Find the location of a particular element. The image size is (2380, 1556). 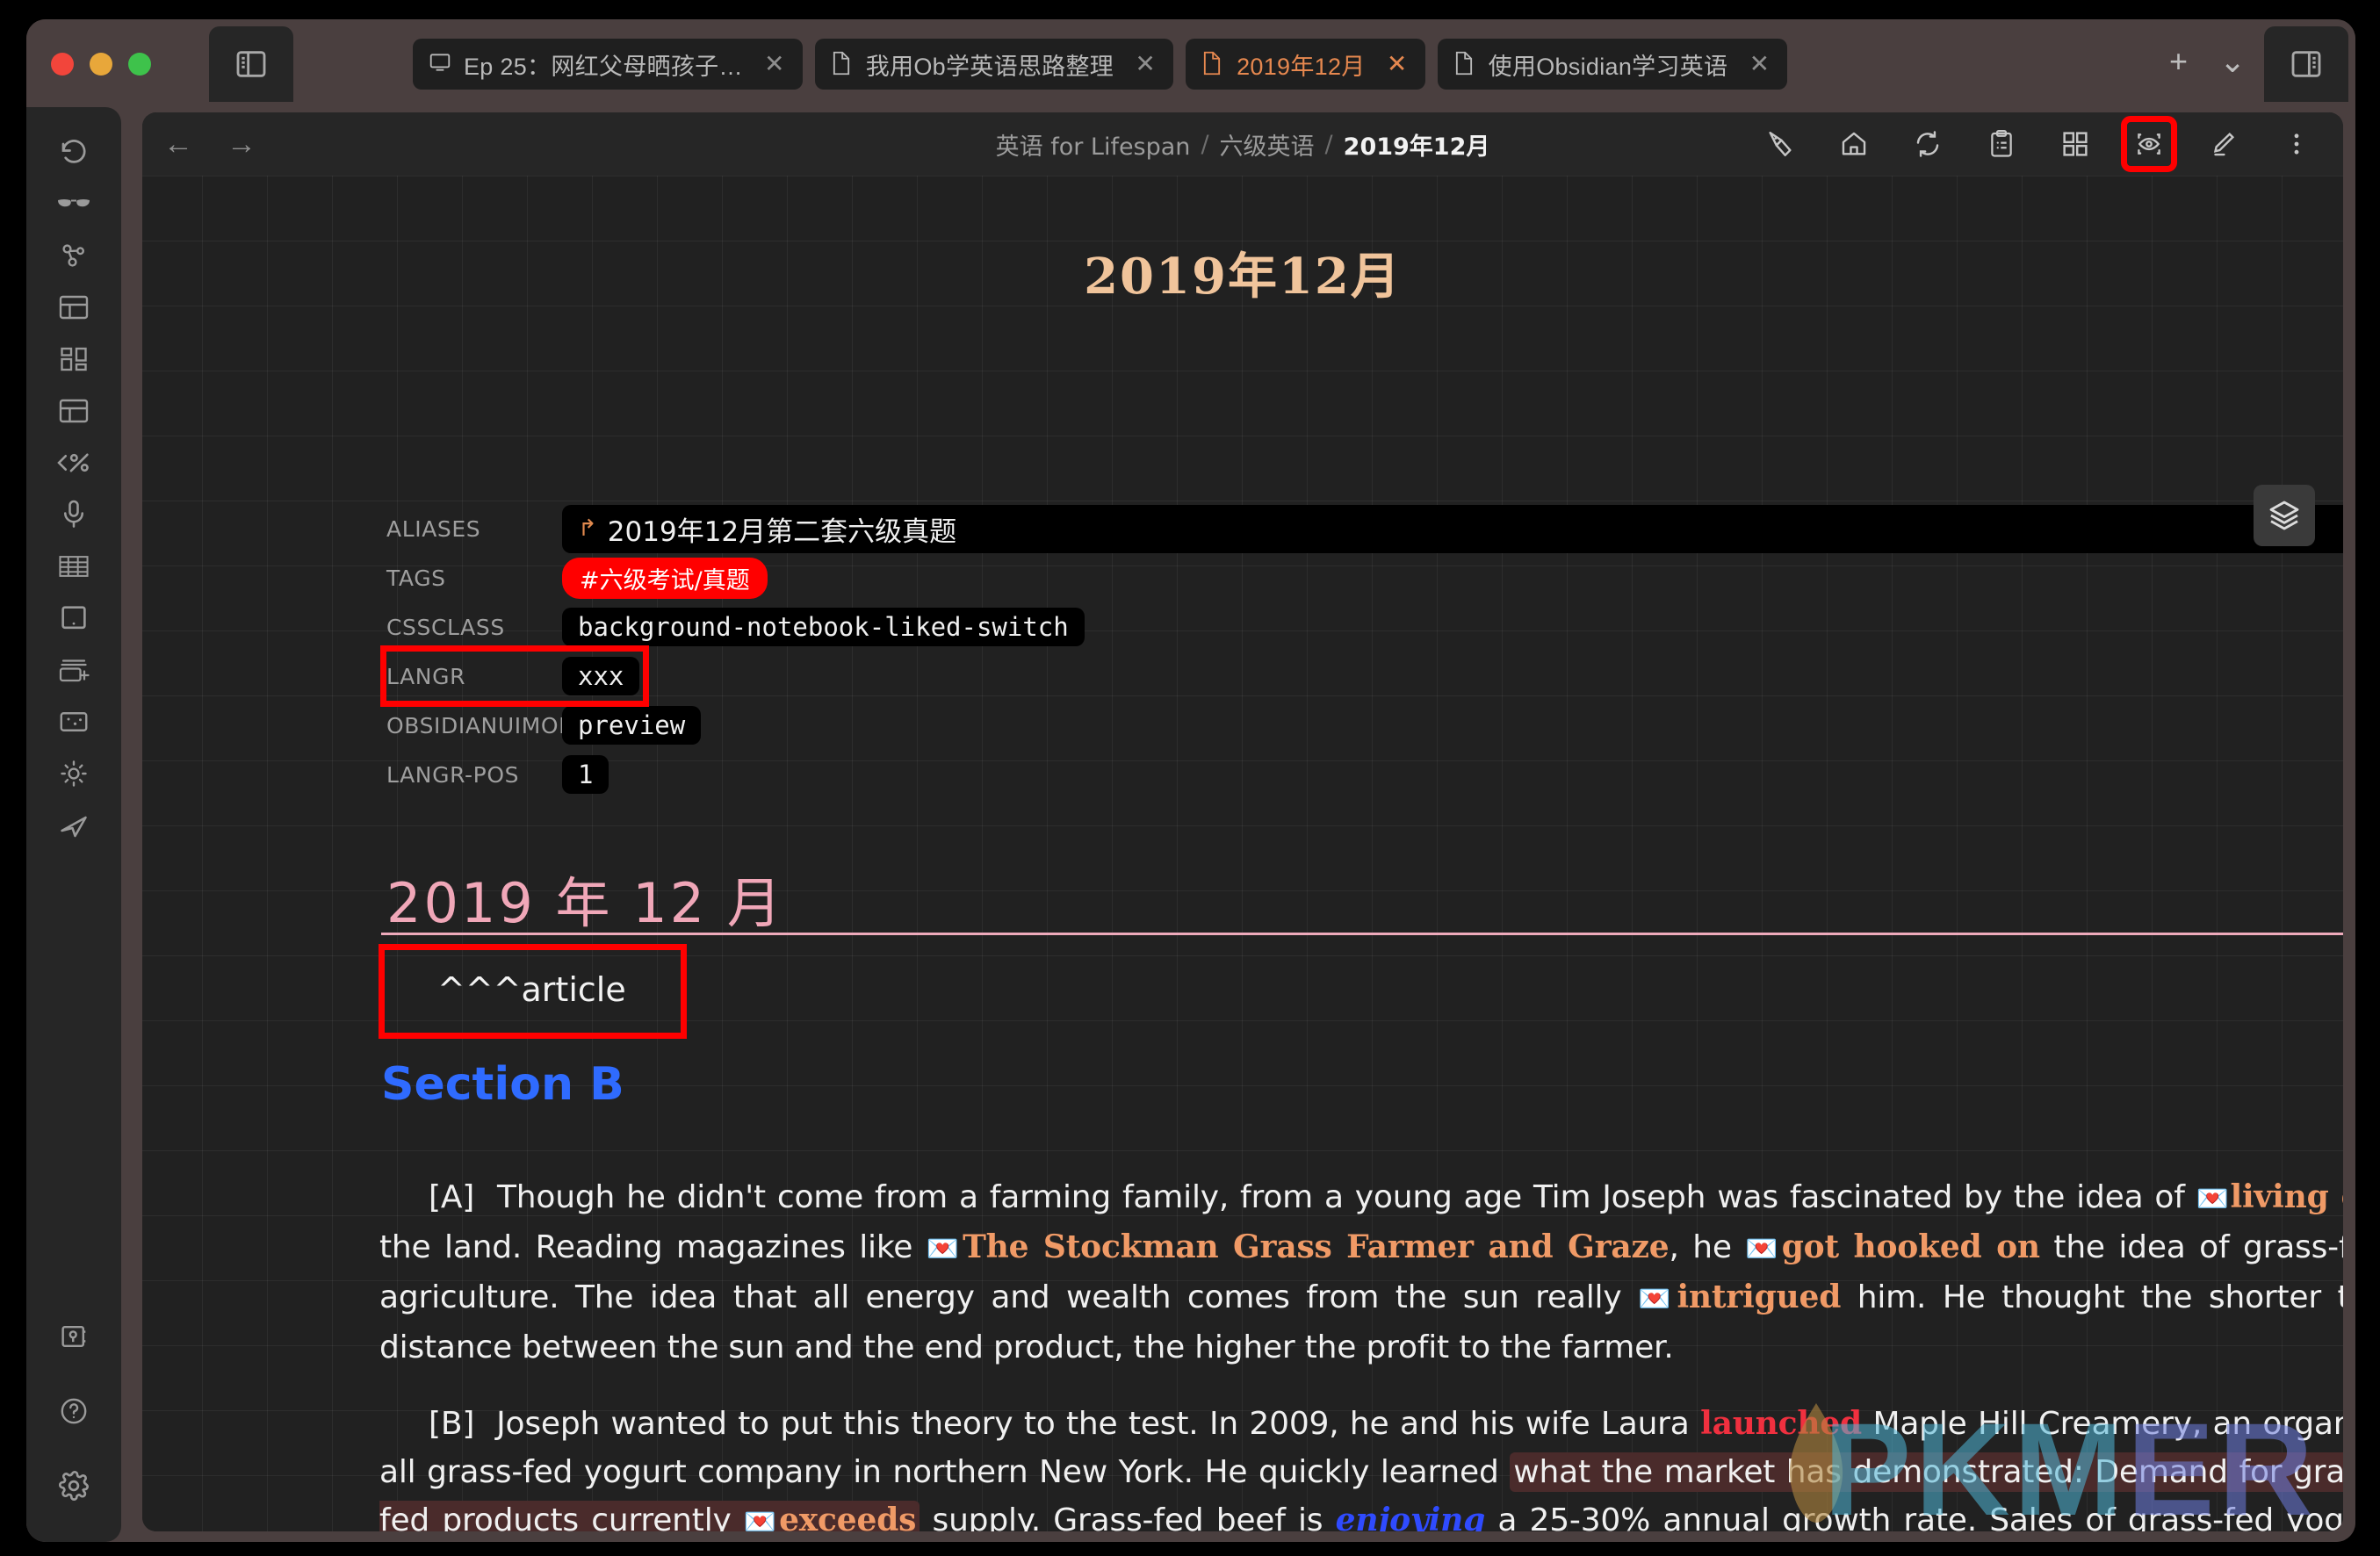

layers-stack-icon is located at coordinates (2284, 516).